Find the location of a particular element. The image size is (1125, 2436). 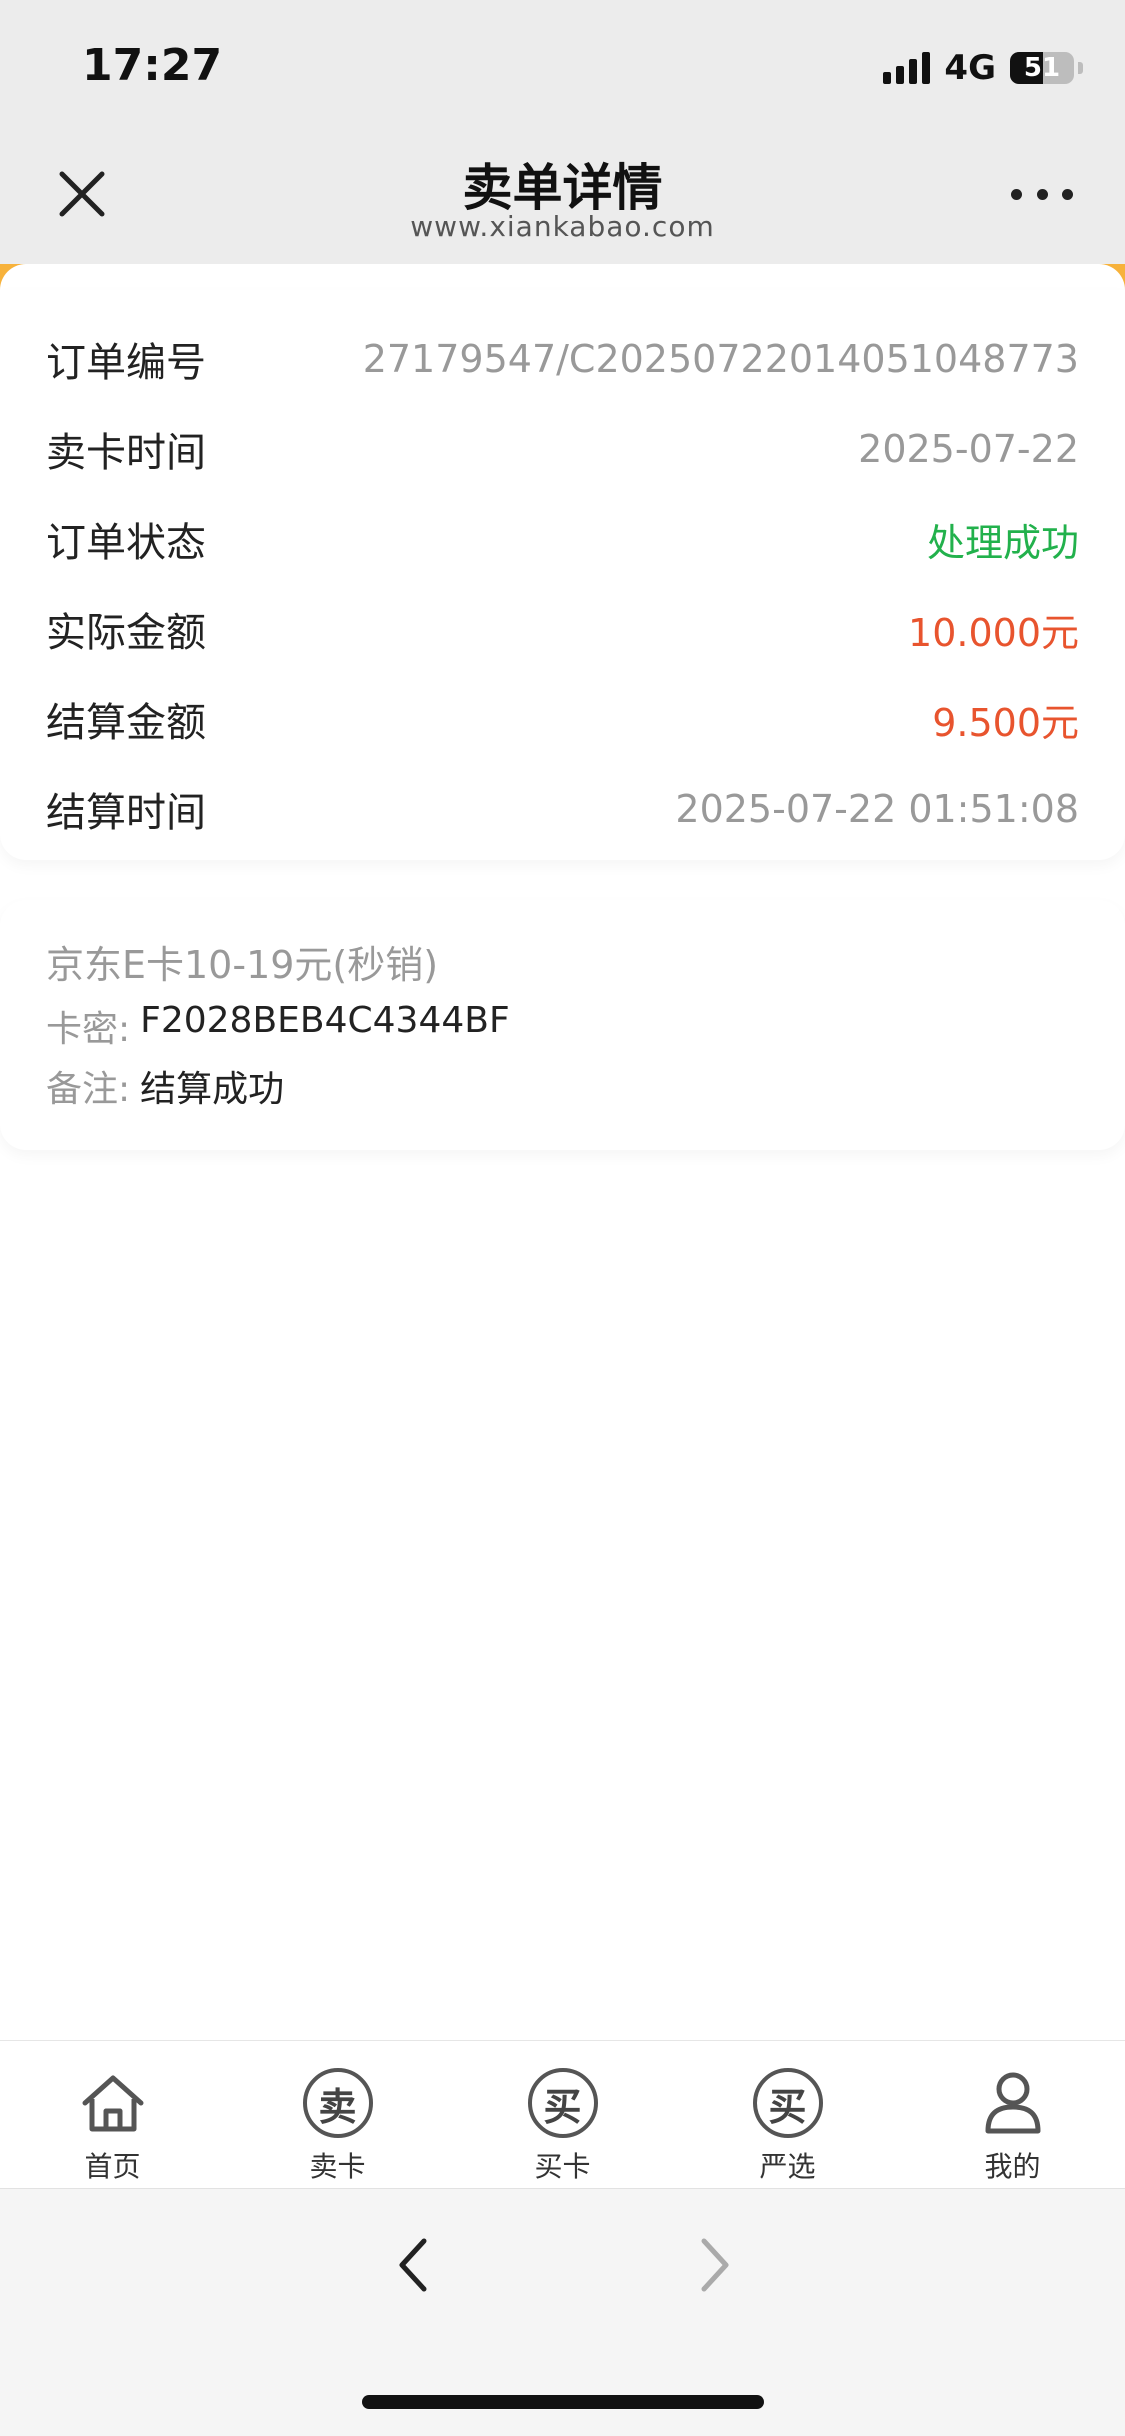

tab-buy: 买 买卡 is located at coordinates (562, 2115).